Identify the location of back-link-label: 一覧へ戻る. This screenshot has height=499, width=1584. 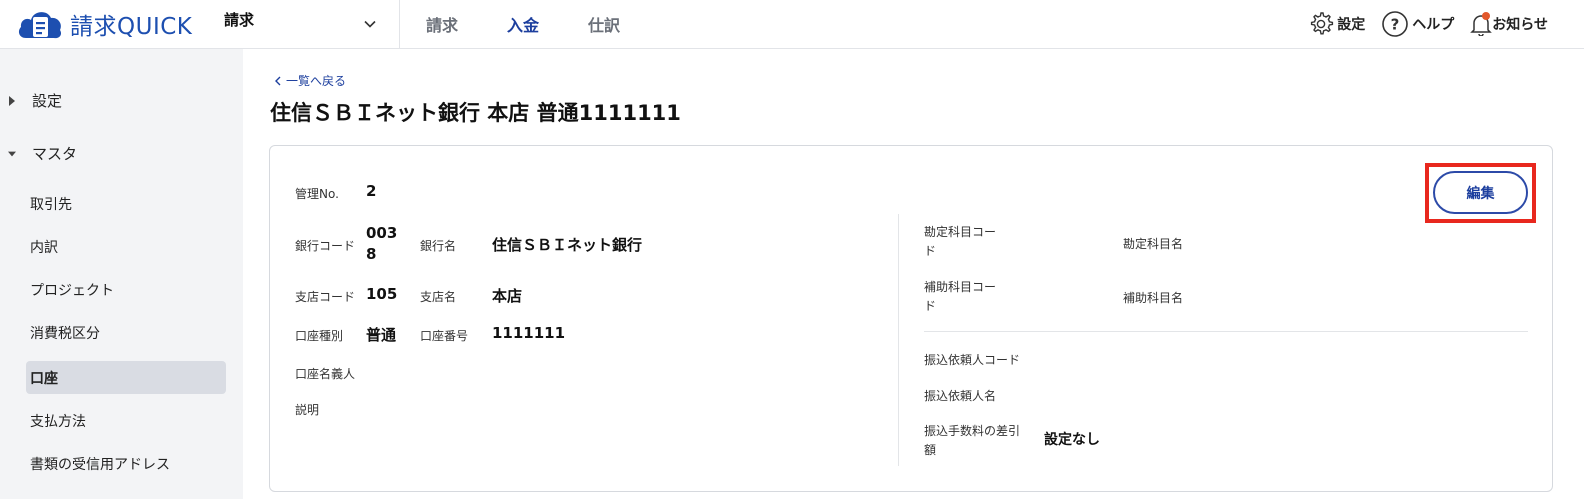
(316, 81).